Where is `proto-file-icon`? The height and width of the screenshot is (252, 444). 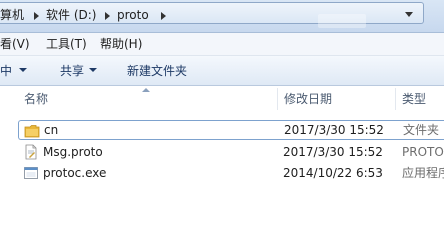
proto-file-icon is located at coordinates (31, 152).